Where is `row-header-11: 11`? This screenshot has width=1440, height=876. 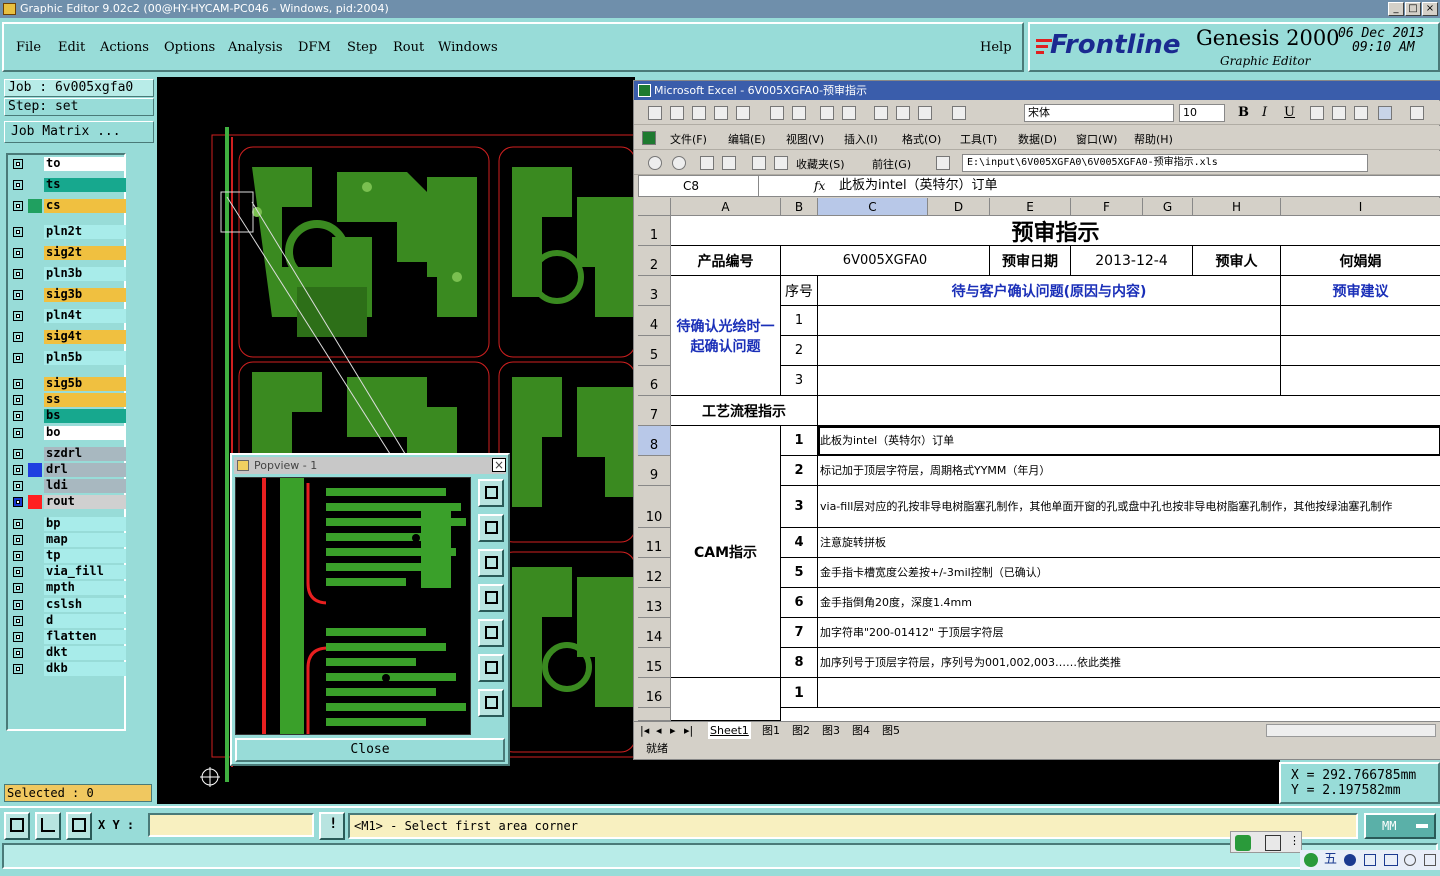 row-header-11: 11 is located at coordinates (654, 543).